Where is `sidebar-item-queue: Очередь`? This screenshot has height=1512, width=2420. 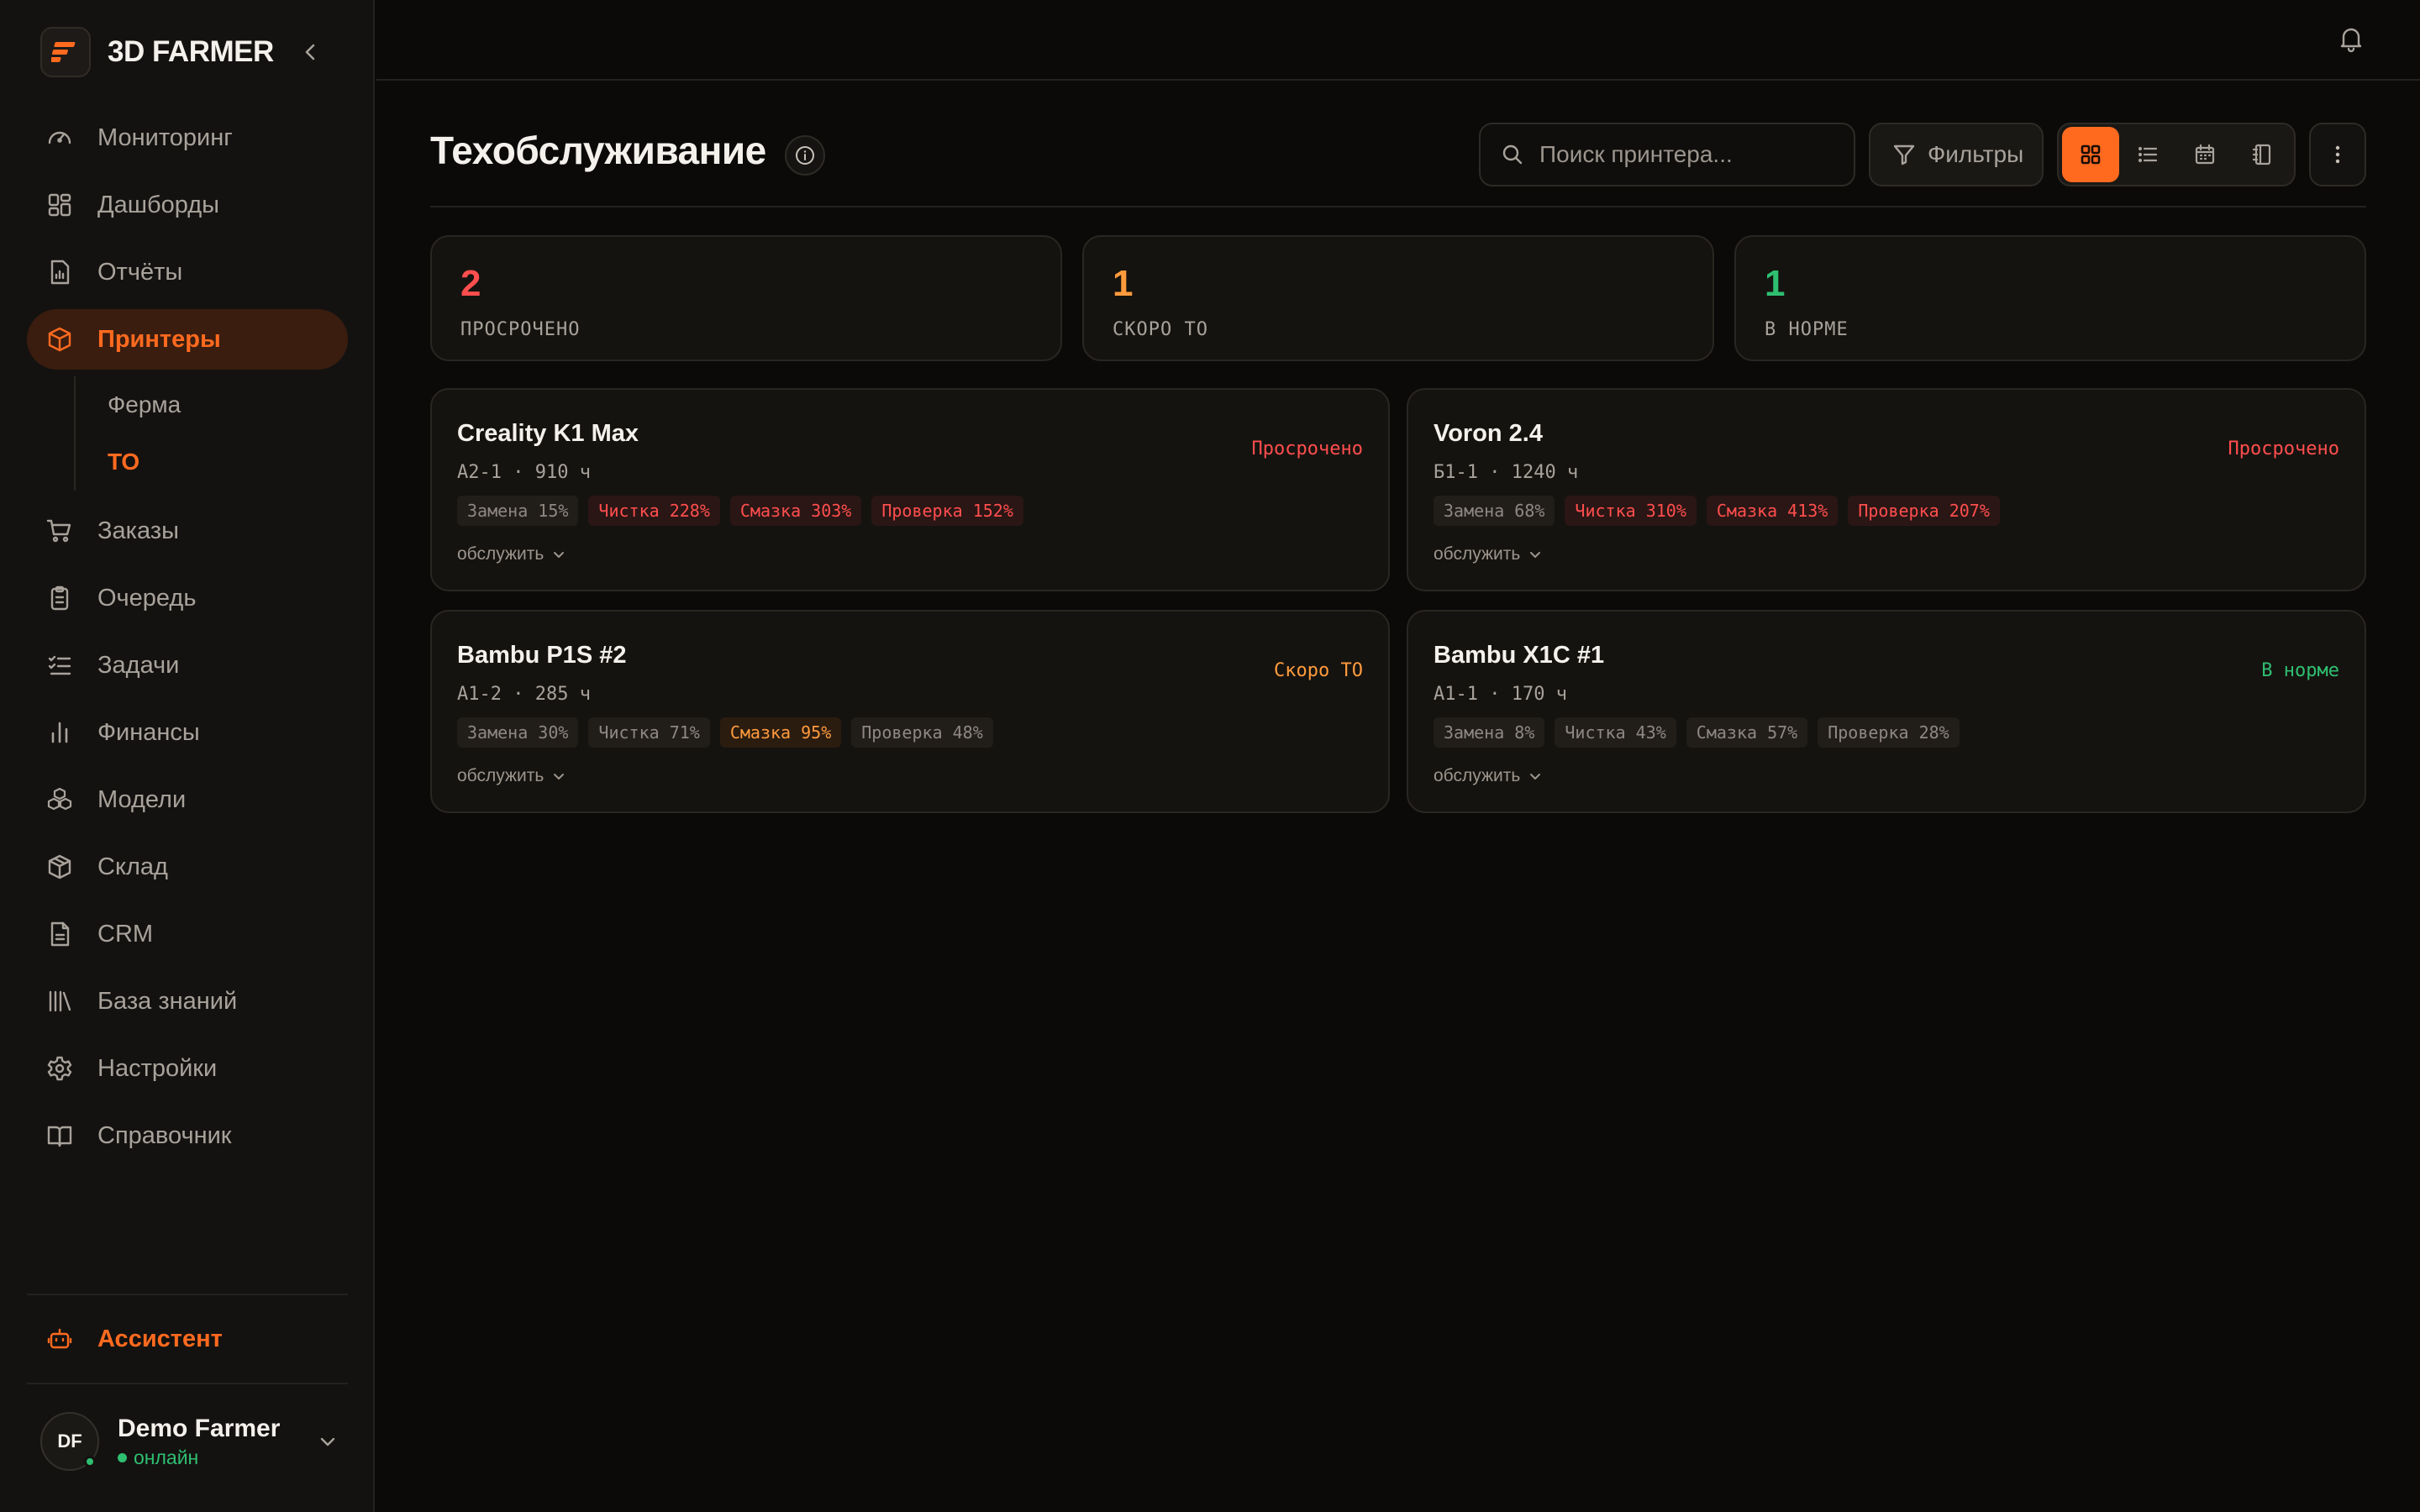
sidebar-item-queue: Очередь is located at coordinates (187, 598).